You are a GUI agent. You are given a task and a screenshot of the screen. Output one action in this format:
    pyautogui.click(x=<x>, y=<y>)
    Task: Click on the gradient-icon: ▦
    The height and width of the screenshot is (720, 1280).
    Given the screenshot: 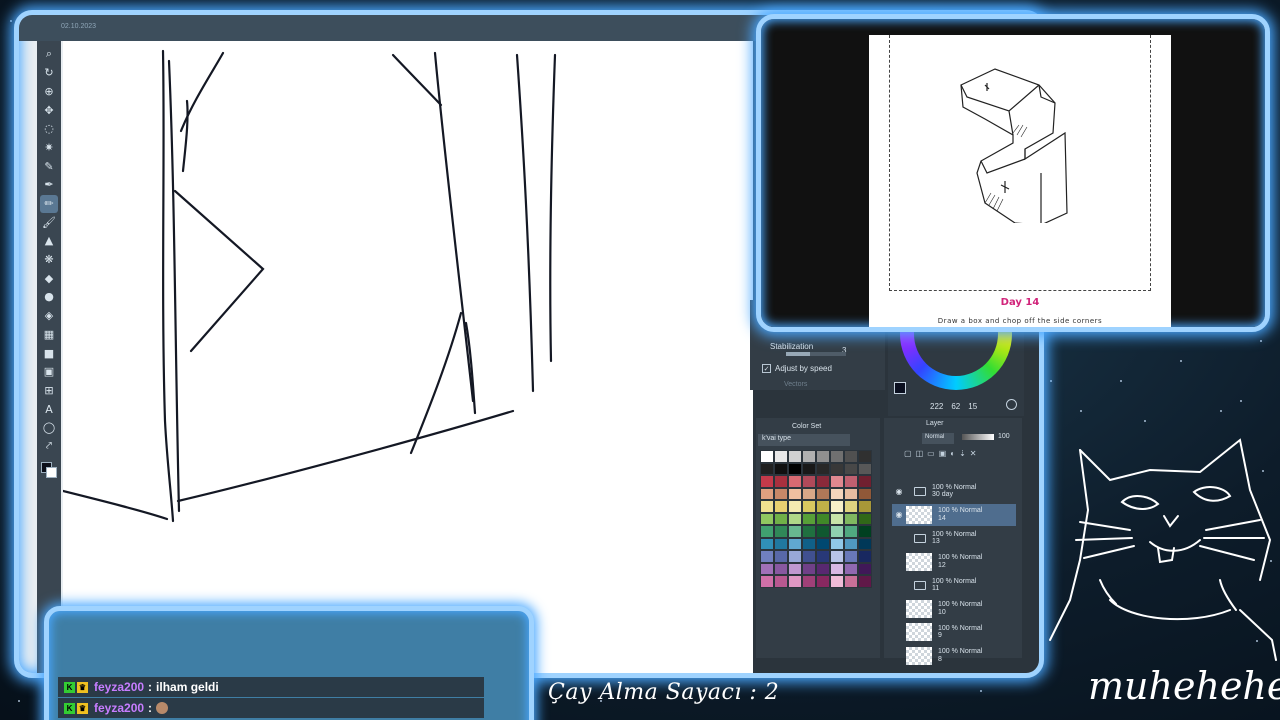 What is the action you would take?
    pyautogui.click(x=49, y=334)
    